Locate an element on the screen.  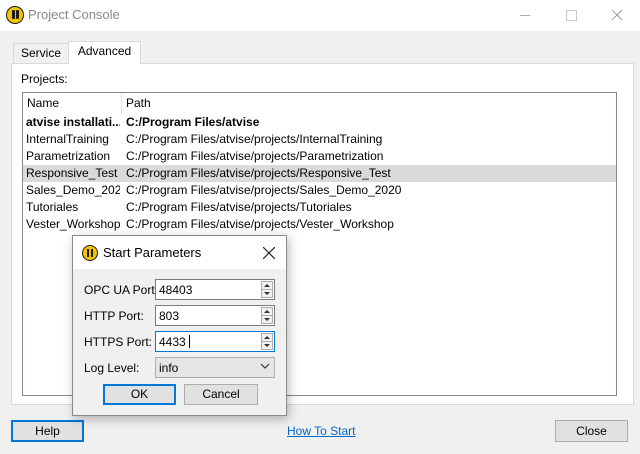
window-close-button is located at coordinates (617, 15).